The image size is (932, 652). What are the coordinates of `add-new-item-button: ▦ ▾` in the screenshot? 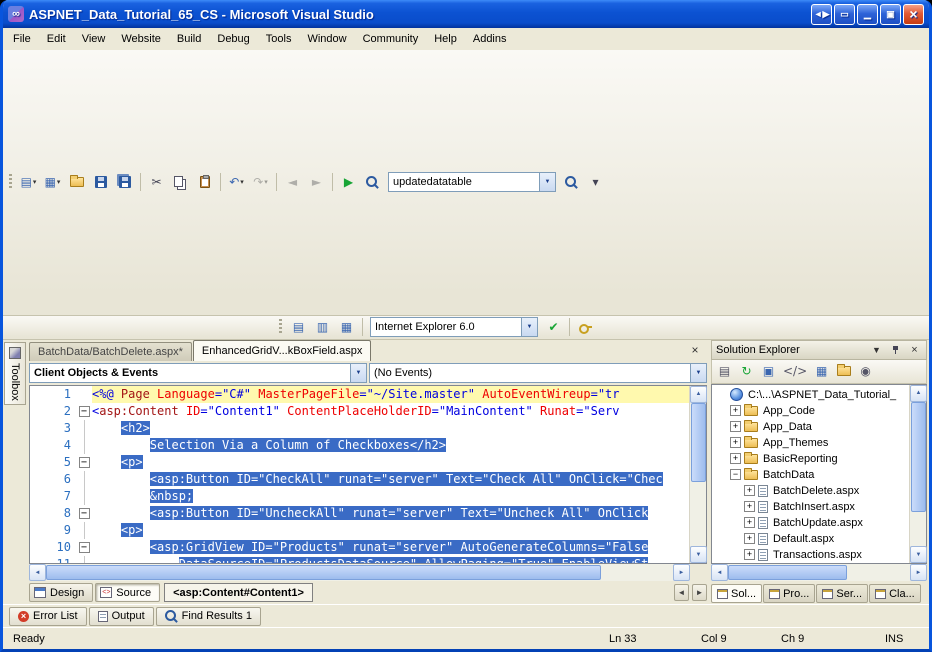 It's located at (52, 182).